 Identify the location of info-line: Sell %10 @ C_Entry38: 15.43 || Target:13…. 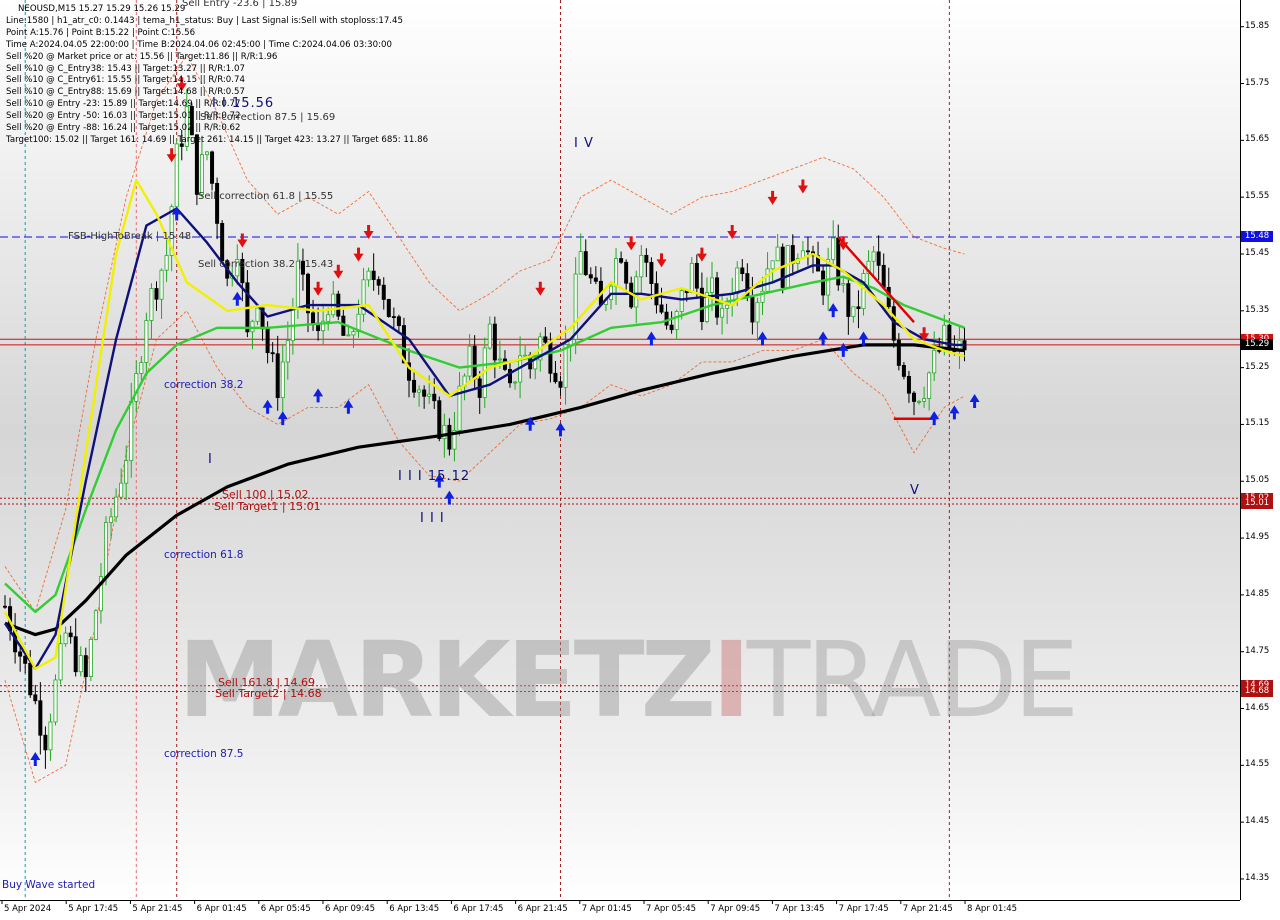
(125, 68).